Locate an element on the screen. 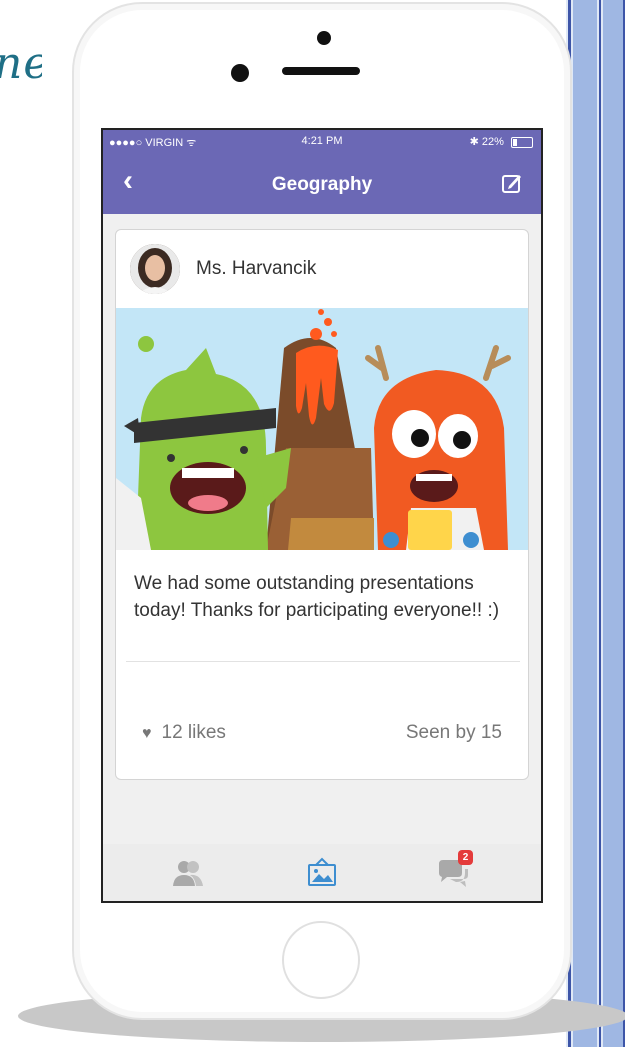  phone-speaker is located at coordinates (321, 71).